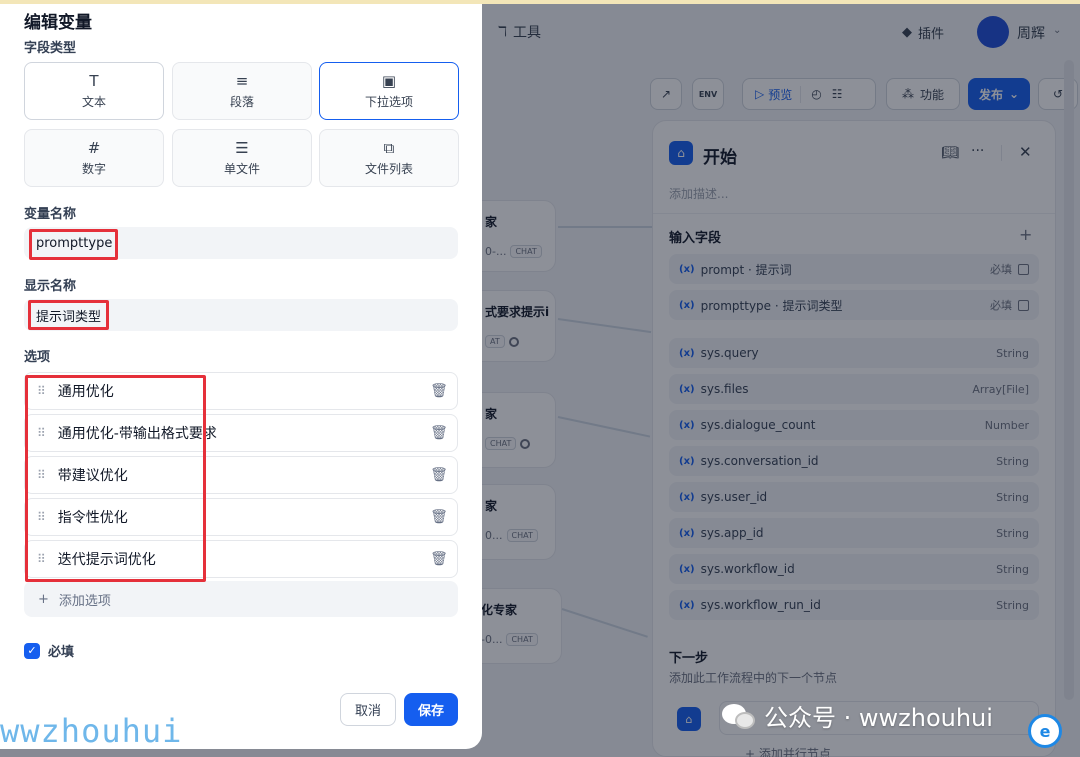  I want to click on required-checkbox: ✓, so click(32, 650).